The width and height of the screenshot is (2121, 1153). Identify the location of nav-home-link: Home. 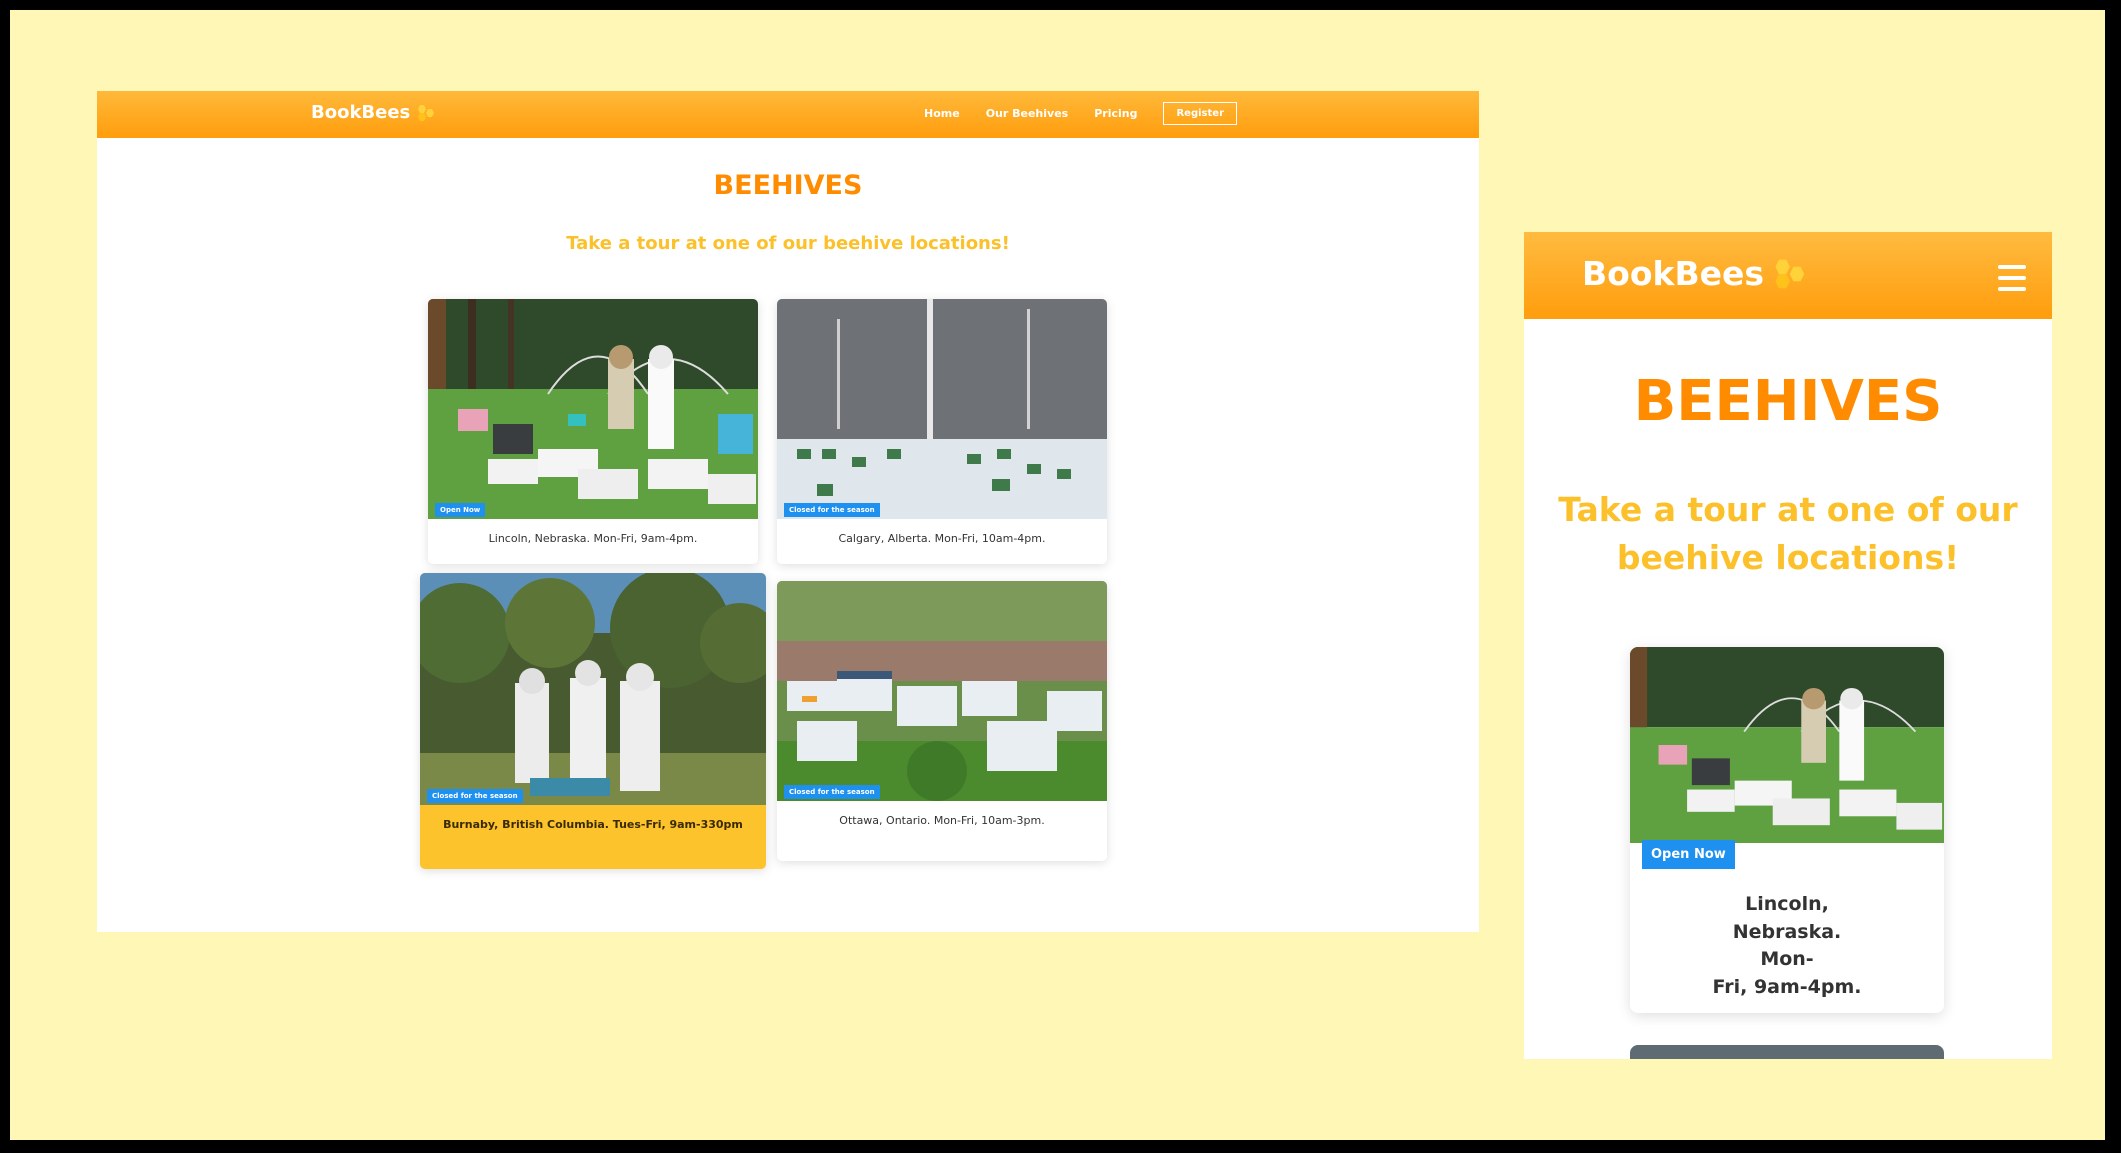
(942, 113).